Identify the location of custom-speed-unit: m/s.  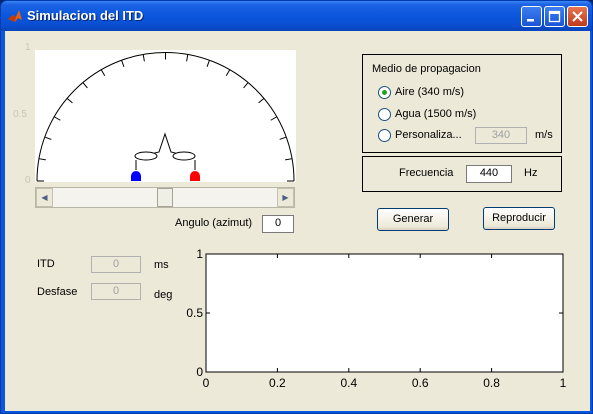
(544, 135).